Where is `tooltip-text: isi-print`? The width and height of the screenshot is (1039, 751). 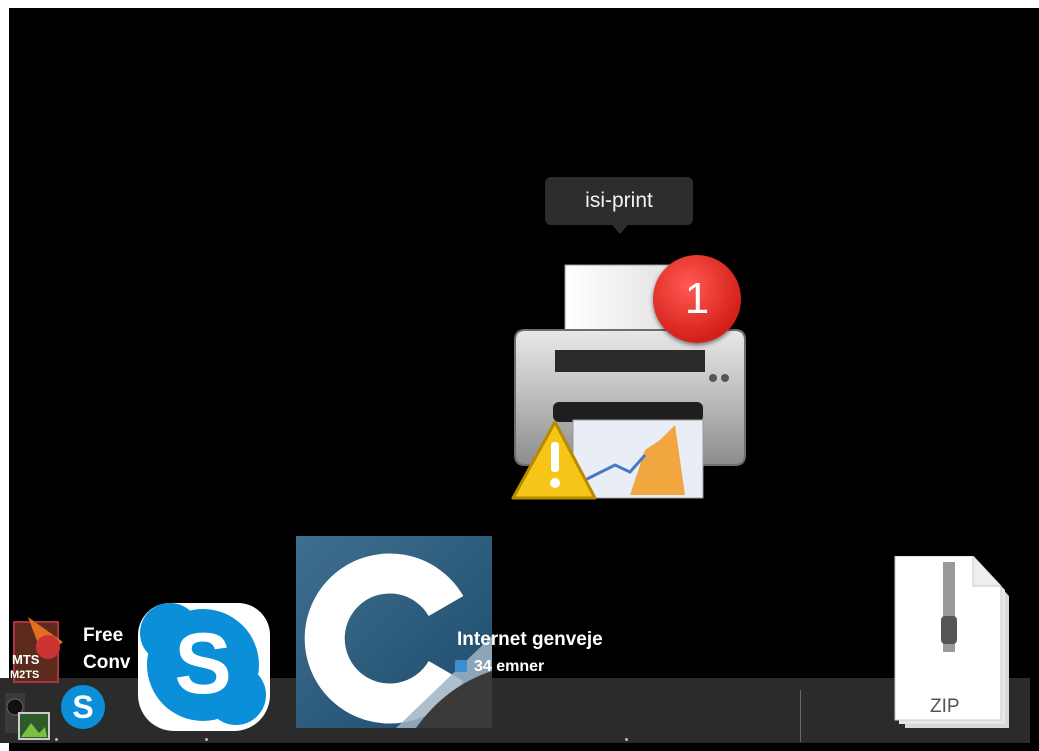 tooltip-text: isi-print is located at coordinates (619, 200).